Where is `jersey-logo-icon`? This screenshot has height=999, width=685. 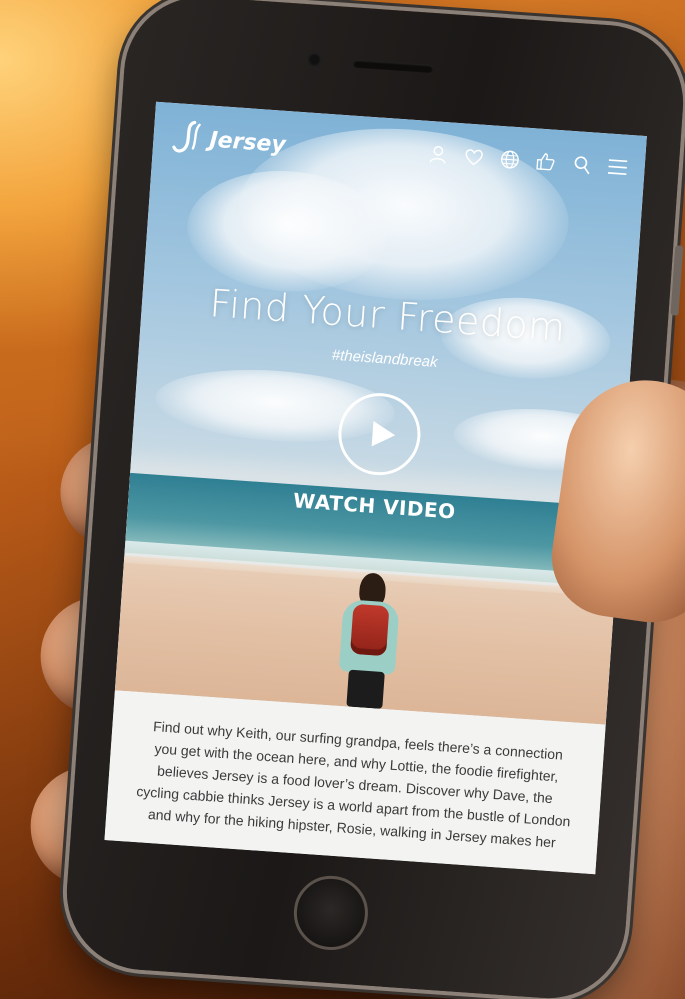
jersey-logo-icon is located at coordinates (186, 136).